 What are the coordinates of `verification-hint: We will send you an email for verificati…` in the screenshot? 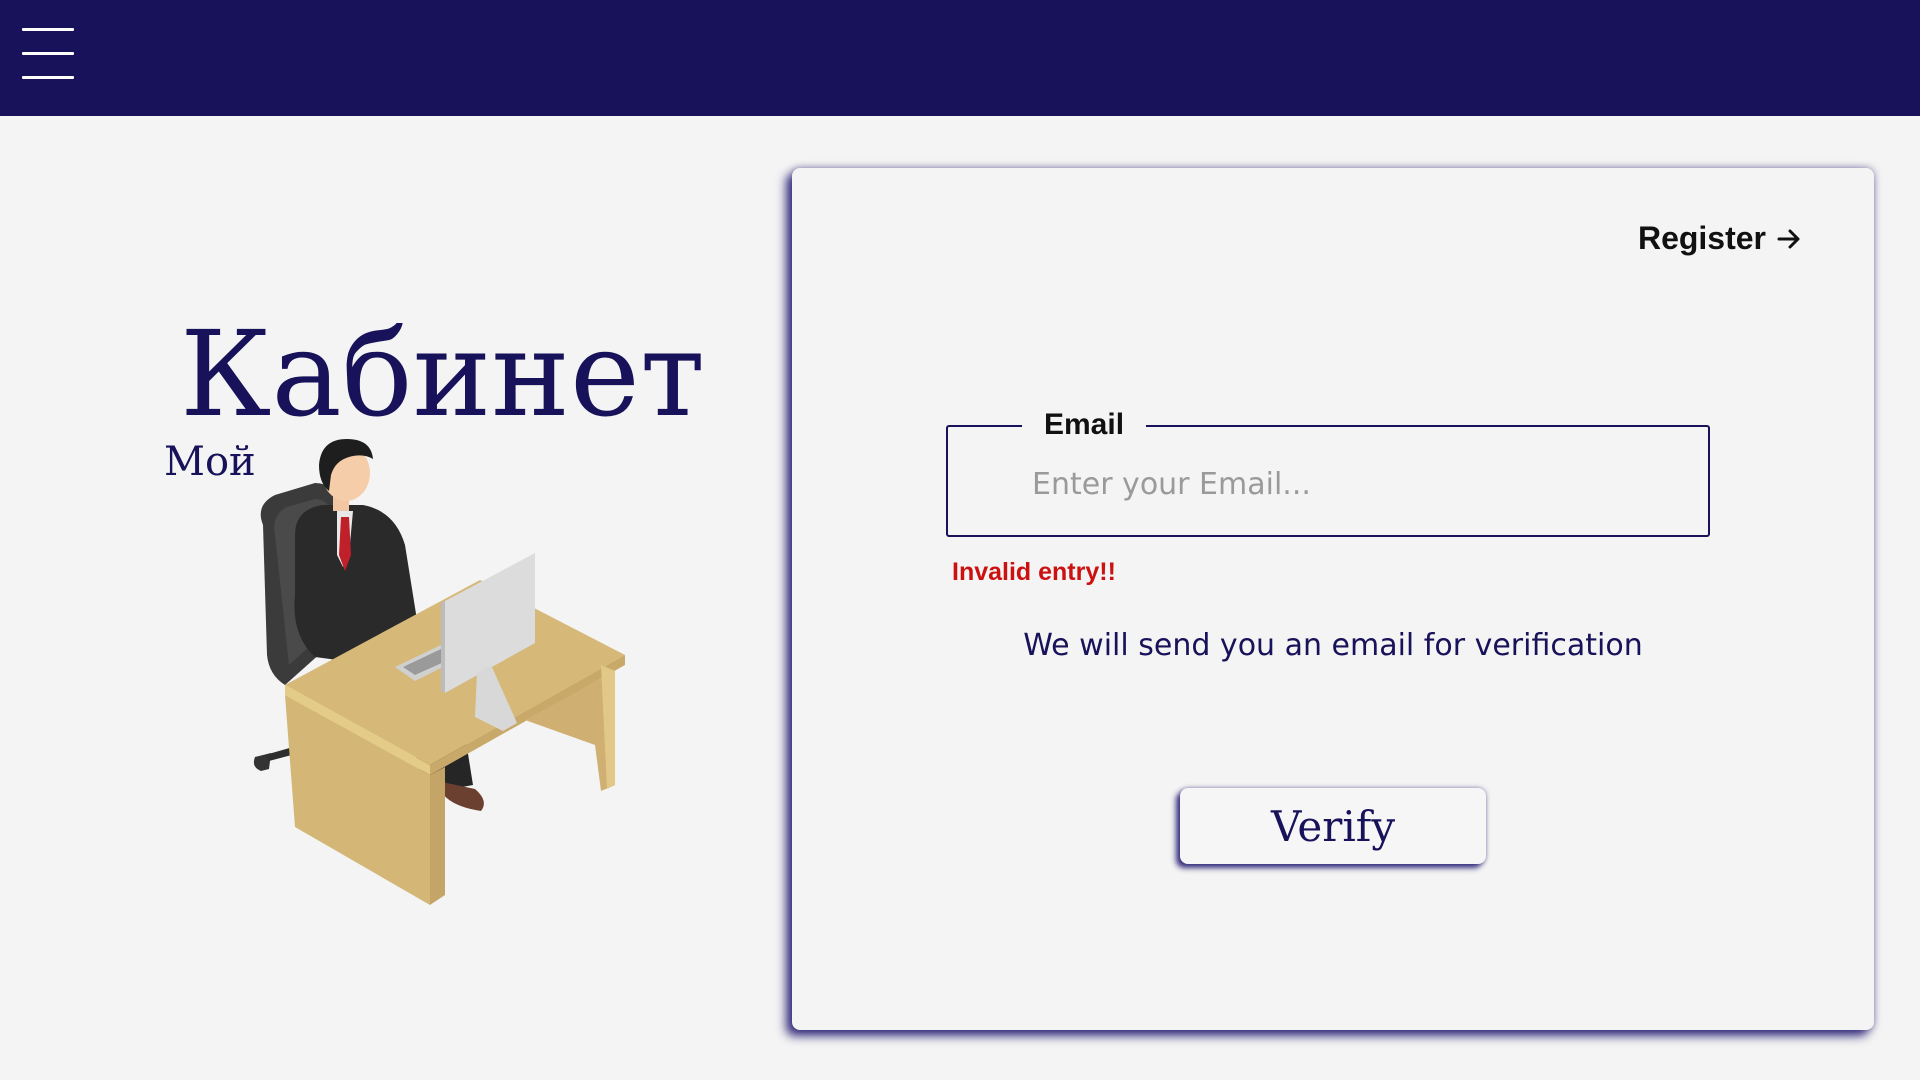 It's located at (1333, 645).